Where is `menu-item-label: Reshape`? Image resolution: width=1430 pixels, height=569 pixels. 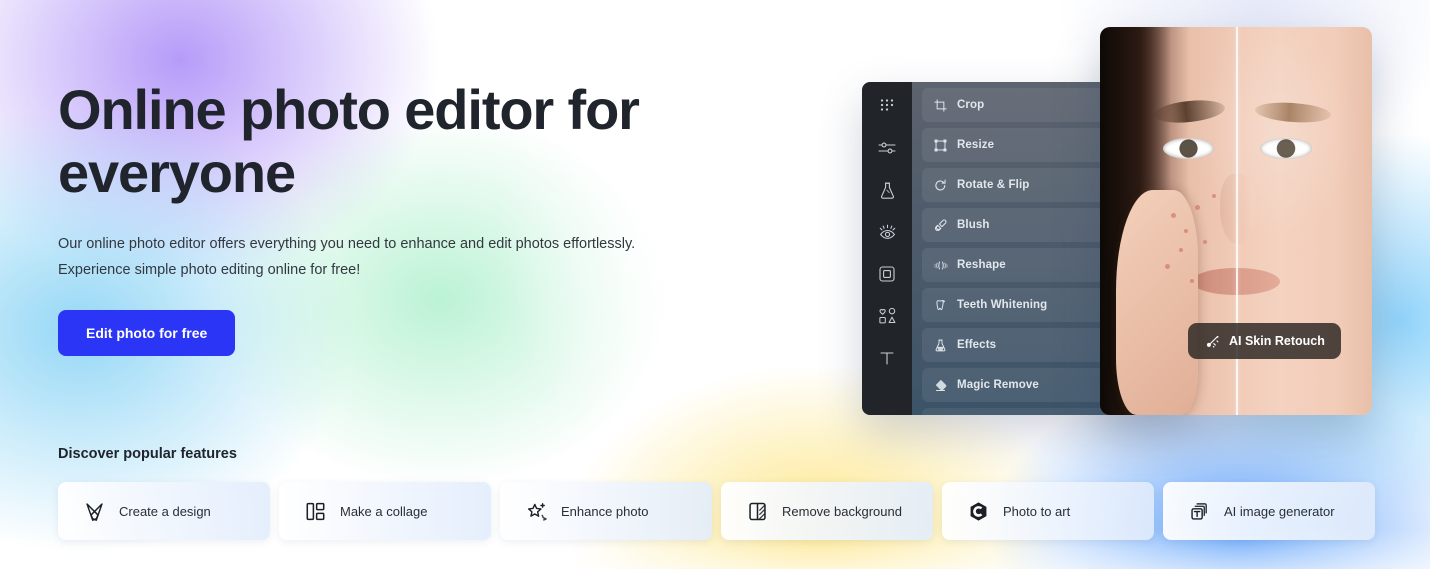
menu-item-label: Reshape is located at coordinates (981, 265).